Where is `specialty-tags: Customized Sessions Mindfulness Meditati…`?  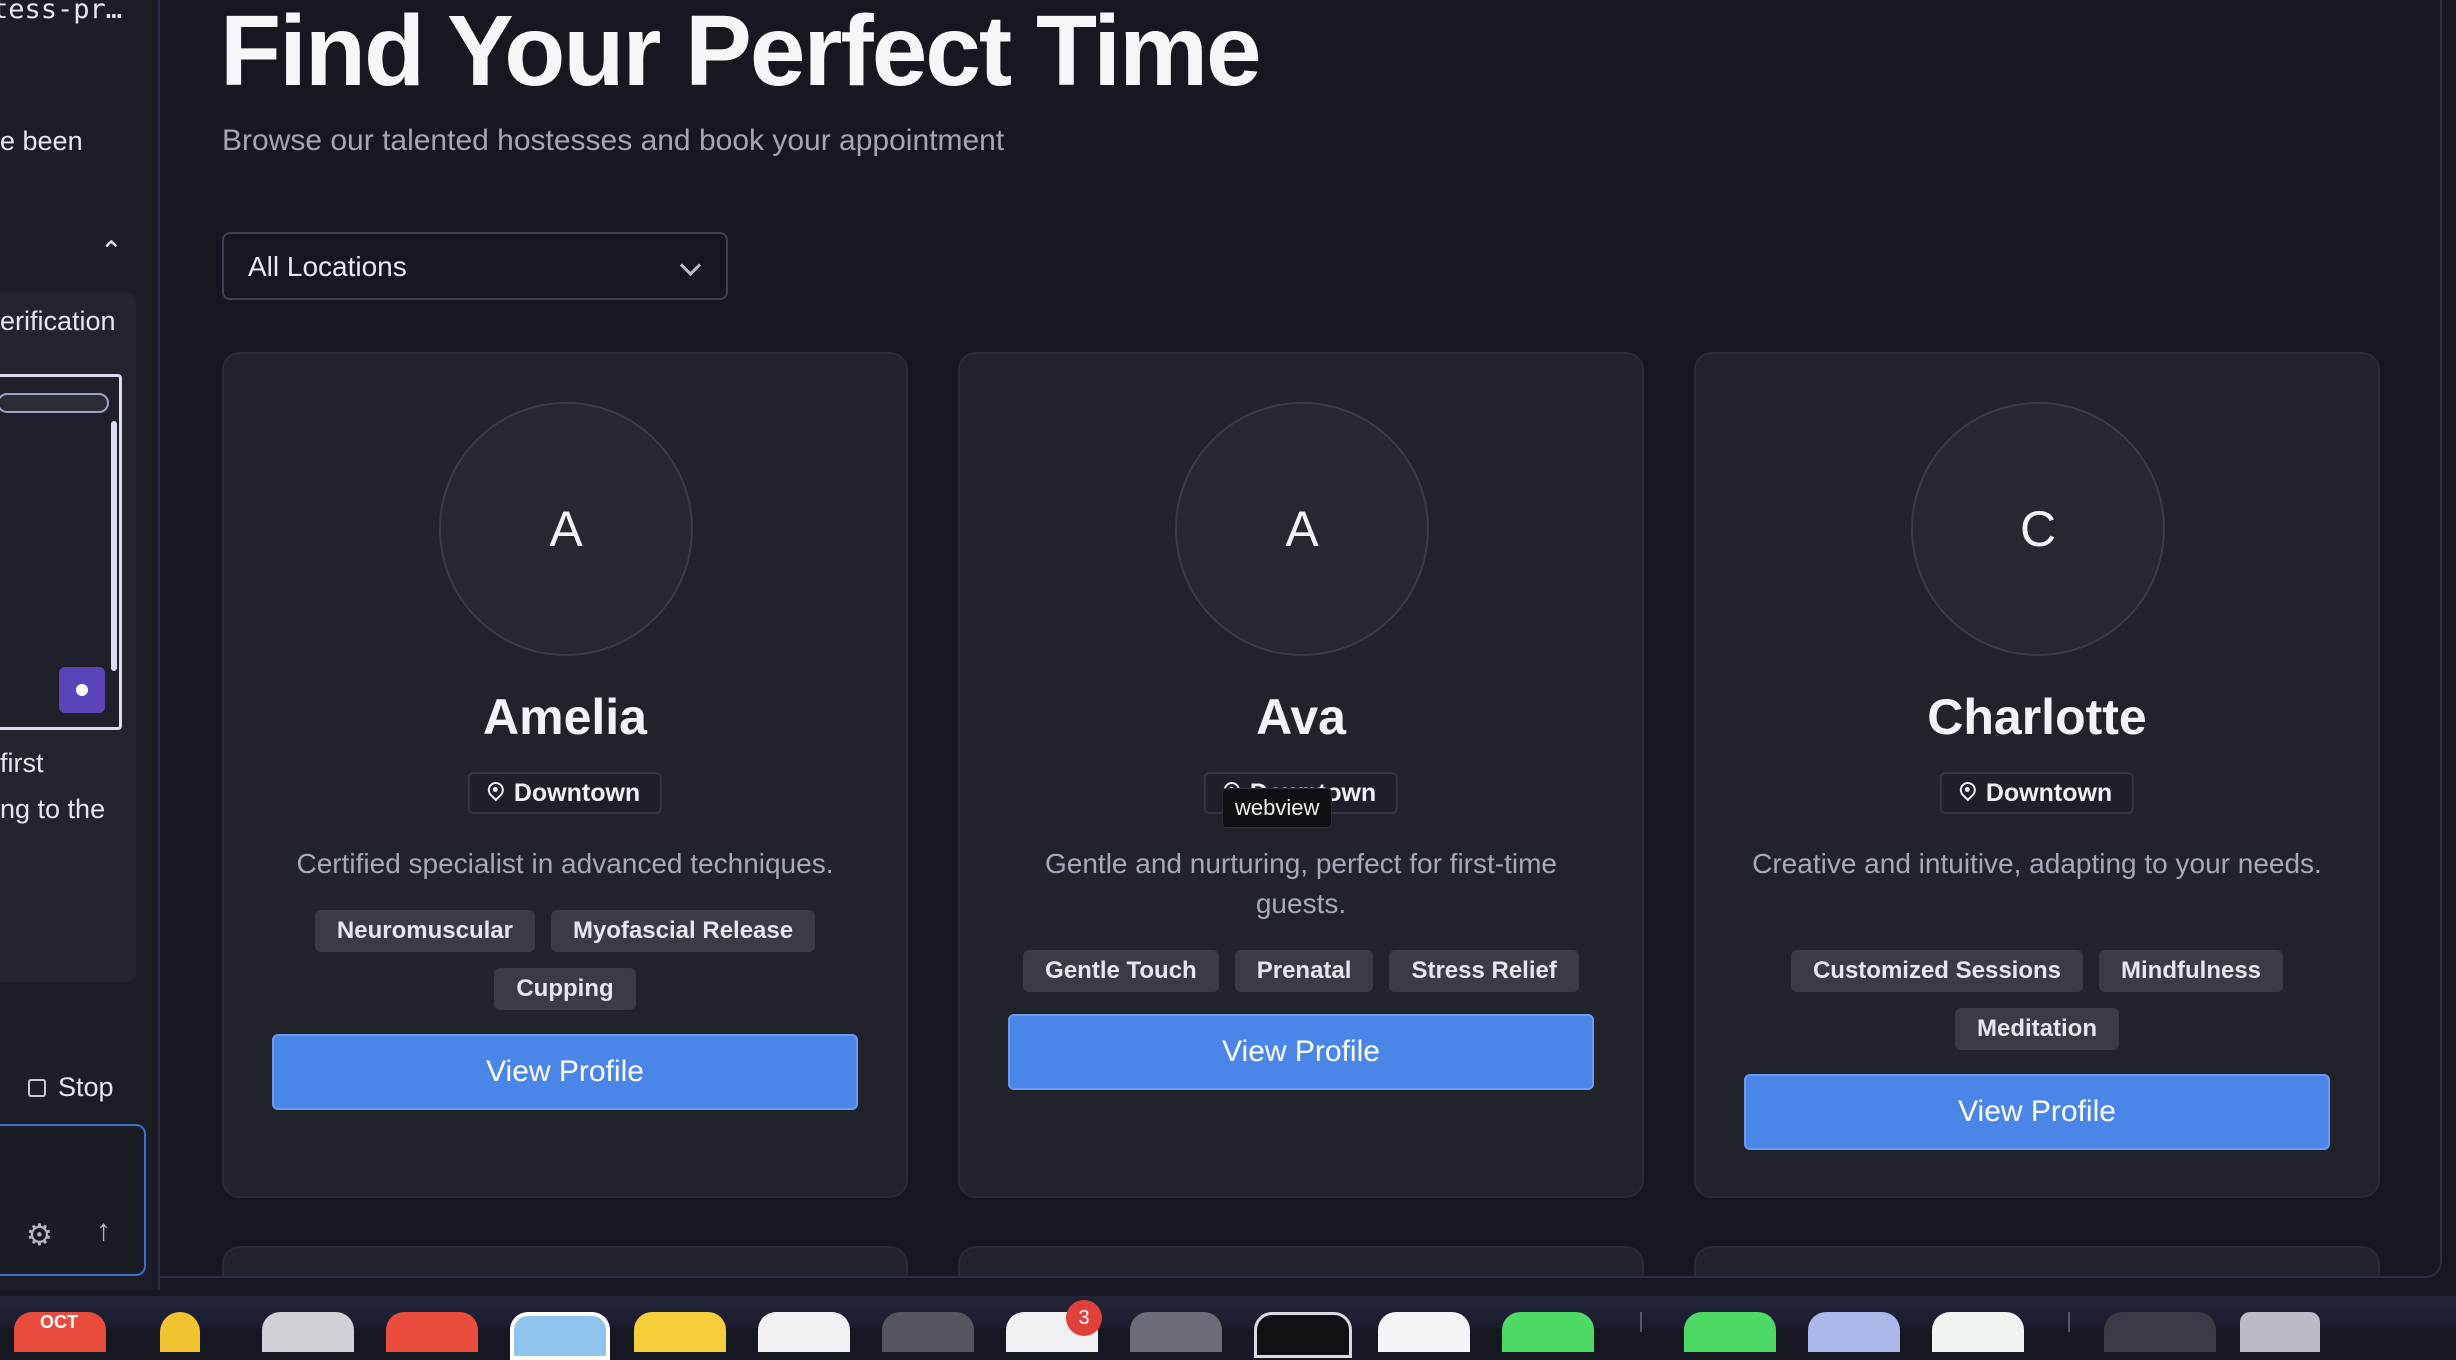 specialty-tags: Customized Sessions Mindfulness Meditati… is located at coordinates (2037, 1000).